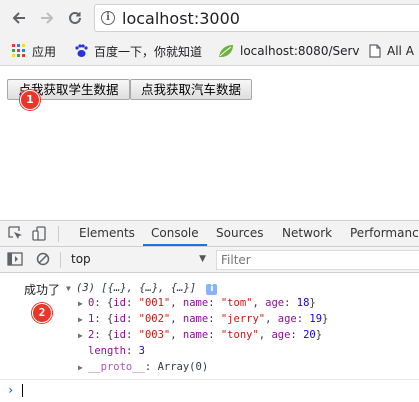 Image resolution: width=419 pixels, height=402 pixels. I want to click on reload-button, so click(75, 18).